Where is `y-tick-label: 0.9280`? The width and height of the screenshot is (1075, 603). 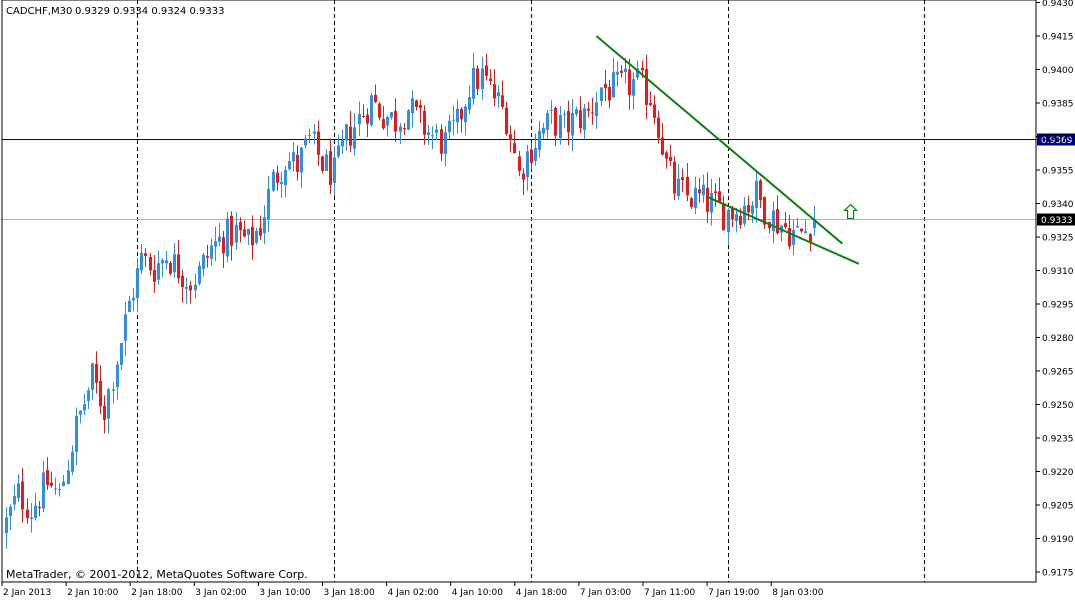 y-tick-label: 0.9280 is located at coordinates (1058, 339).